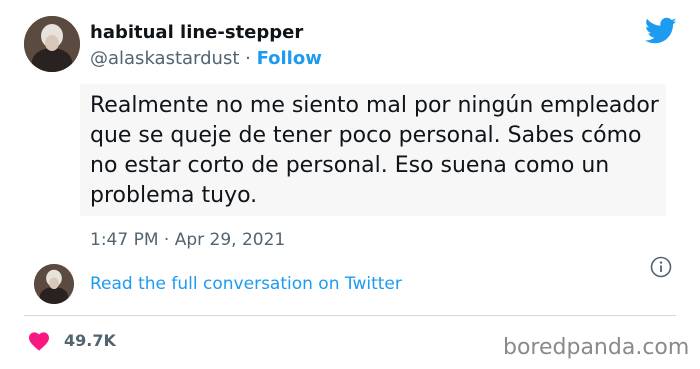 The image size is (700, 369). I want to click on user-handle: @alaskastardust, so click(164, 58).